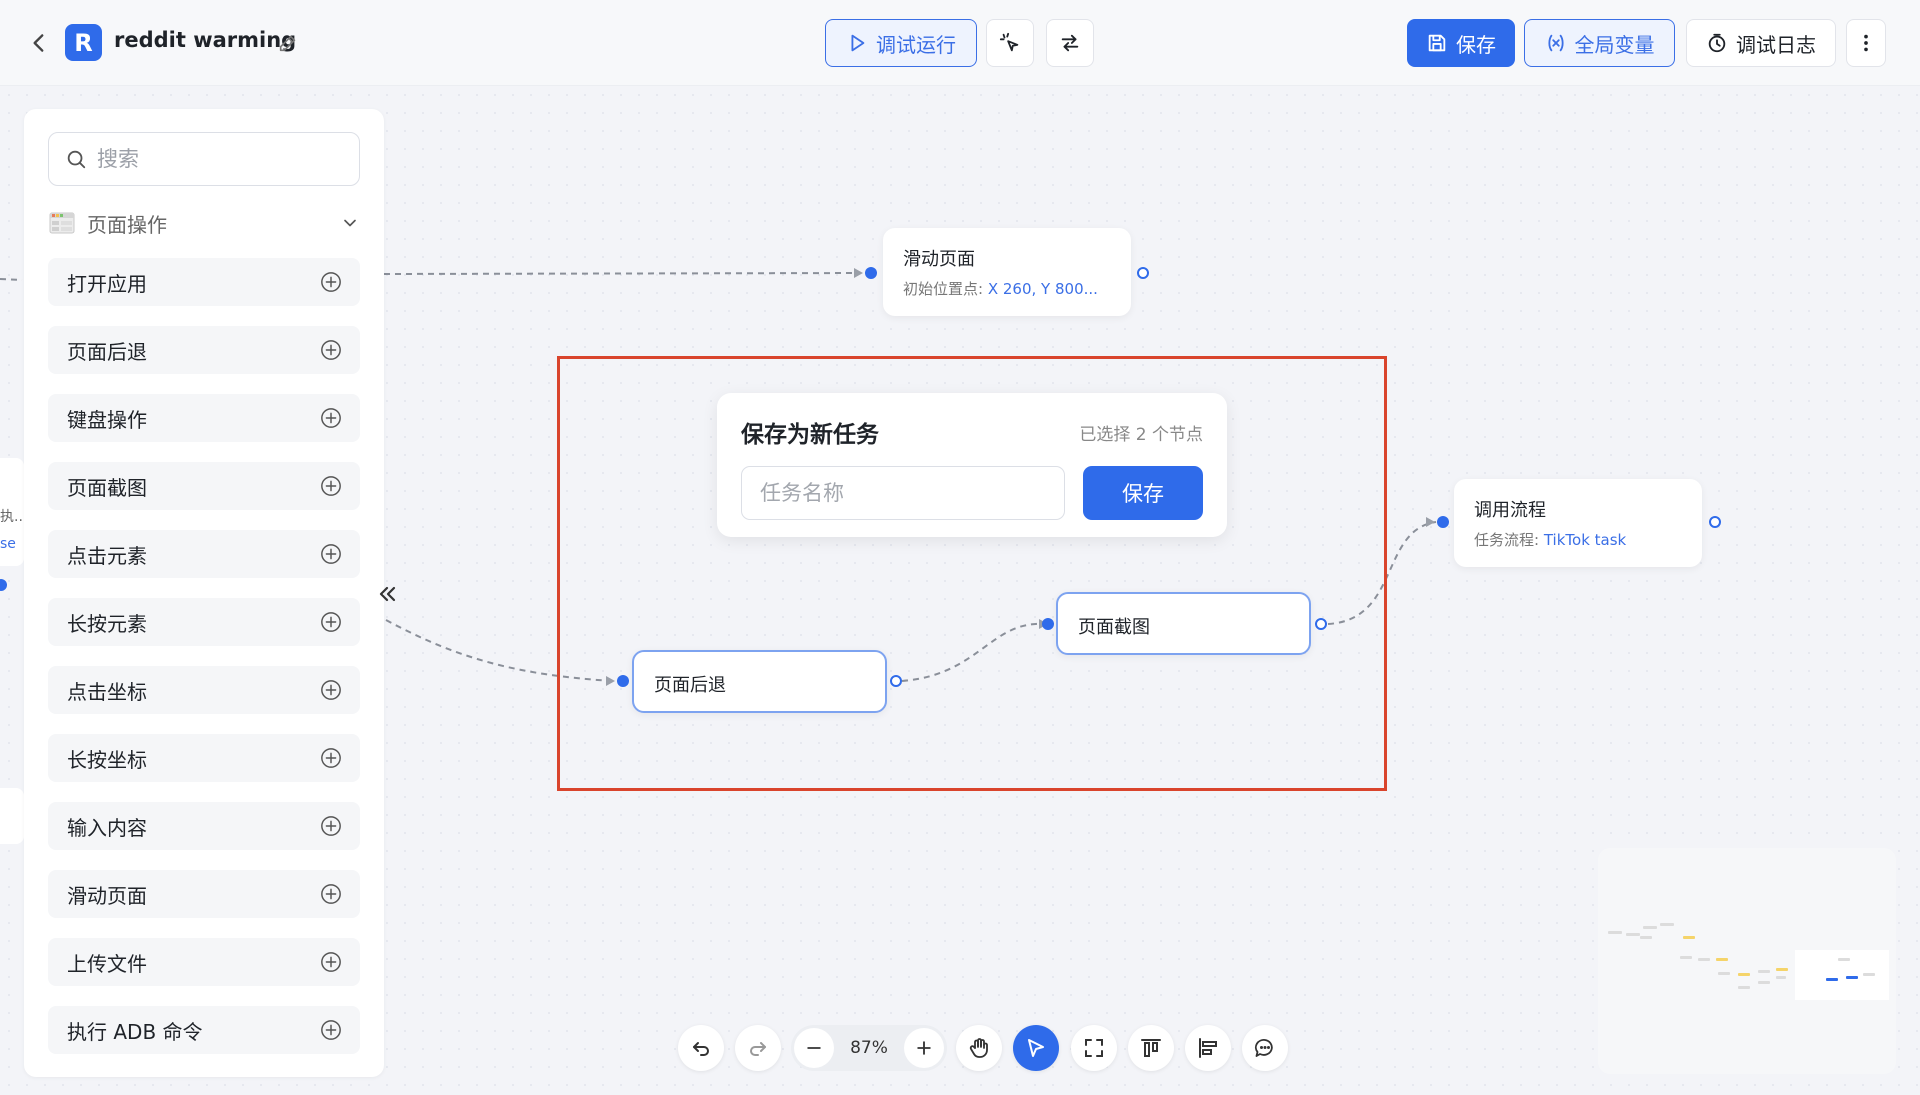 Image resolution: width=1920 pixels, height=1095 pixels. I want to click on cursor-arrow-icon, so click(1036, 1048).